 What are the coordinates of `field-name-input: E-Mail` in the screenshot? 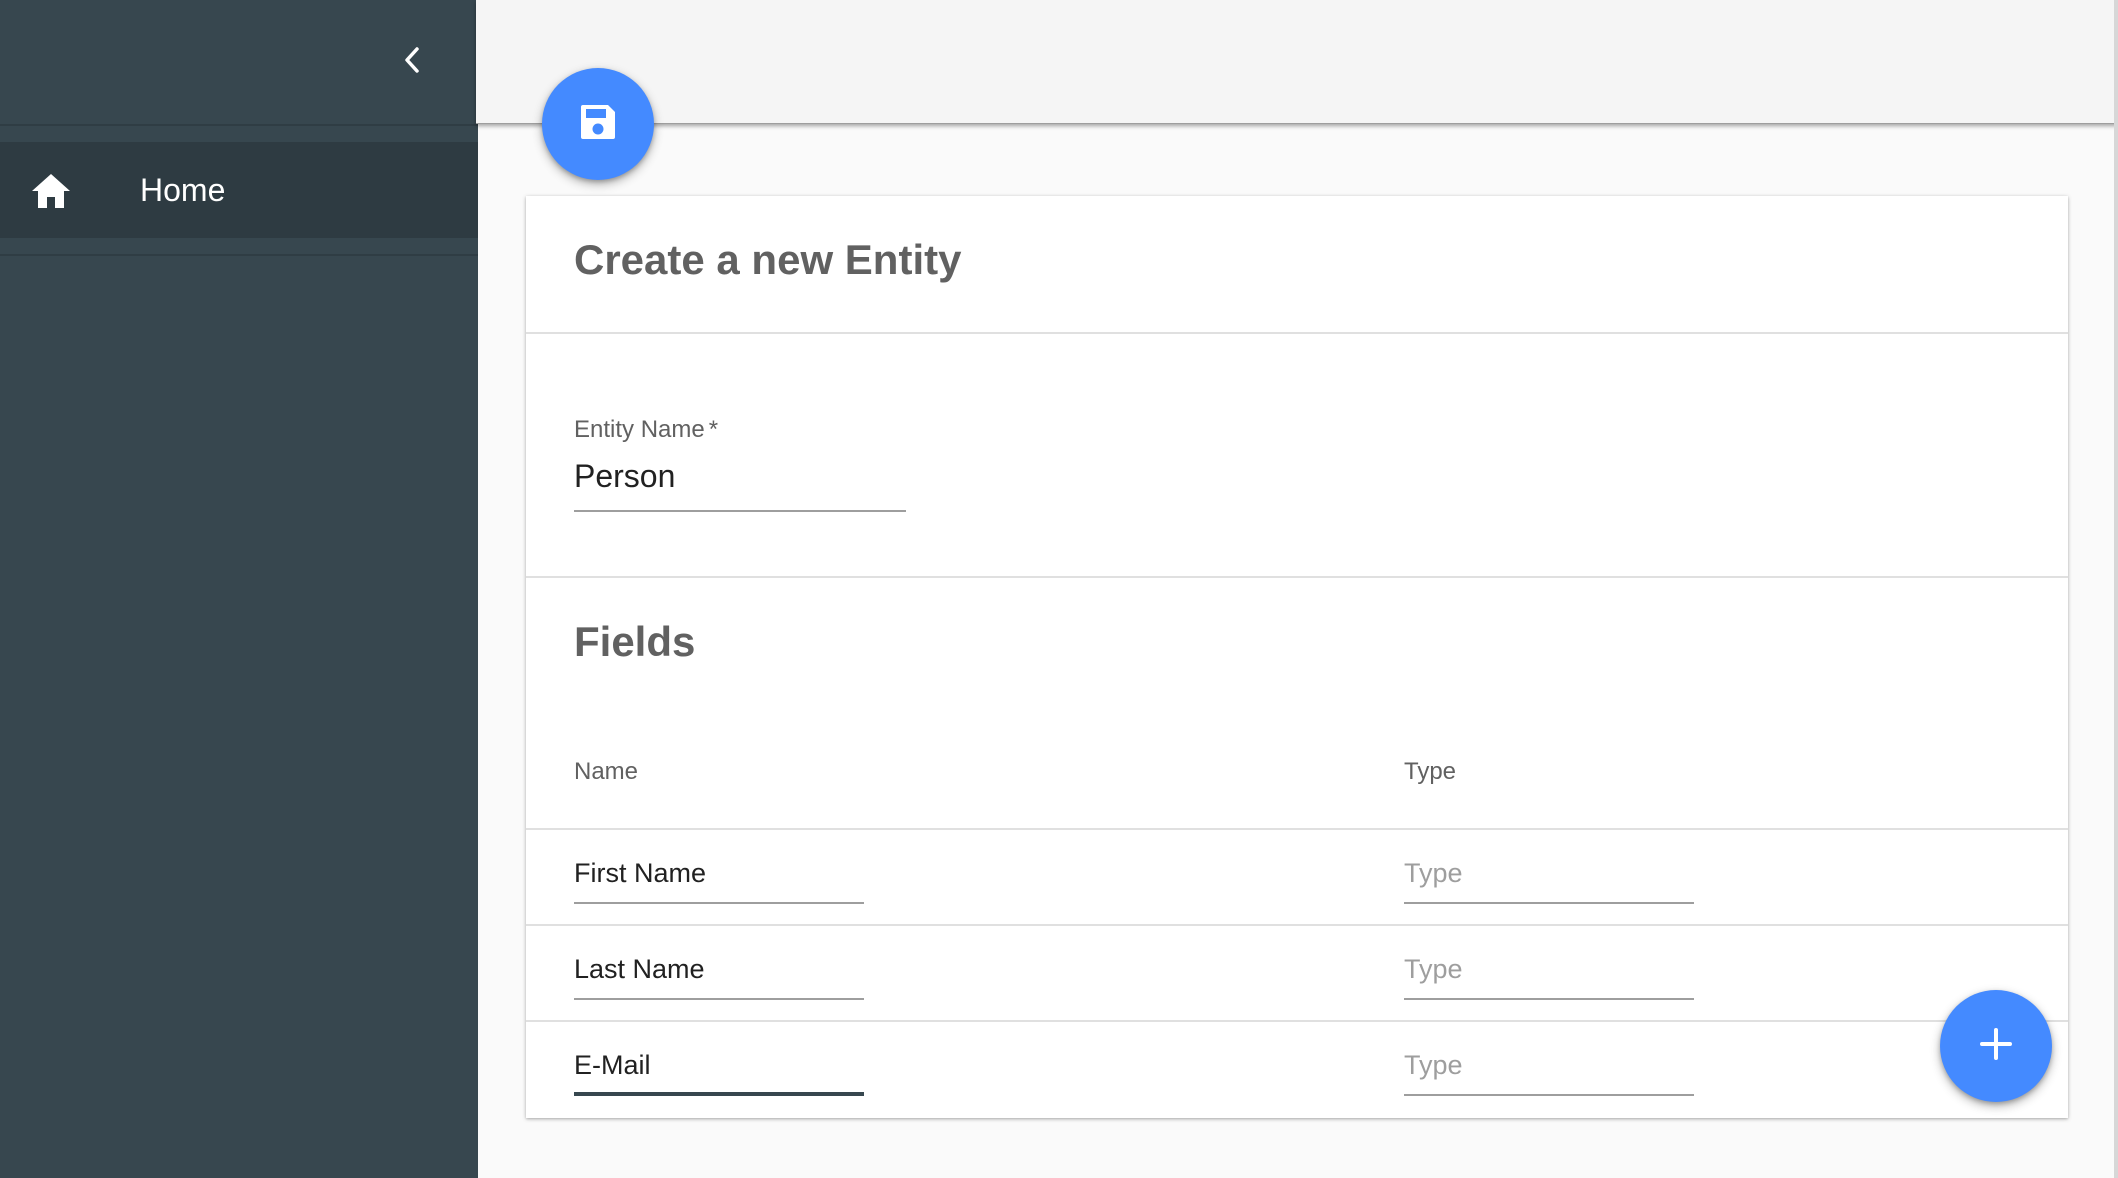 It's located at (612, 1065).